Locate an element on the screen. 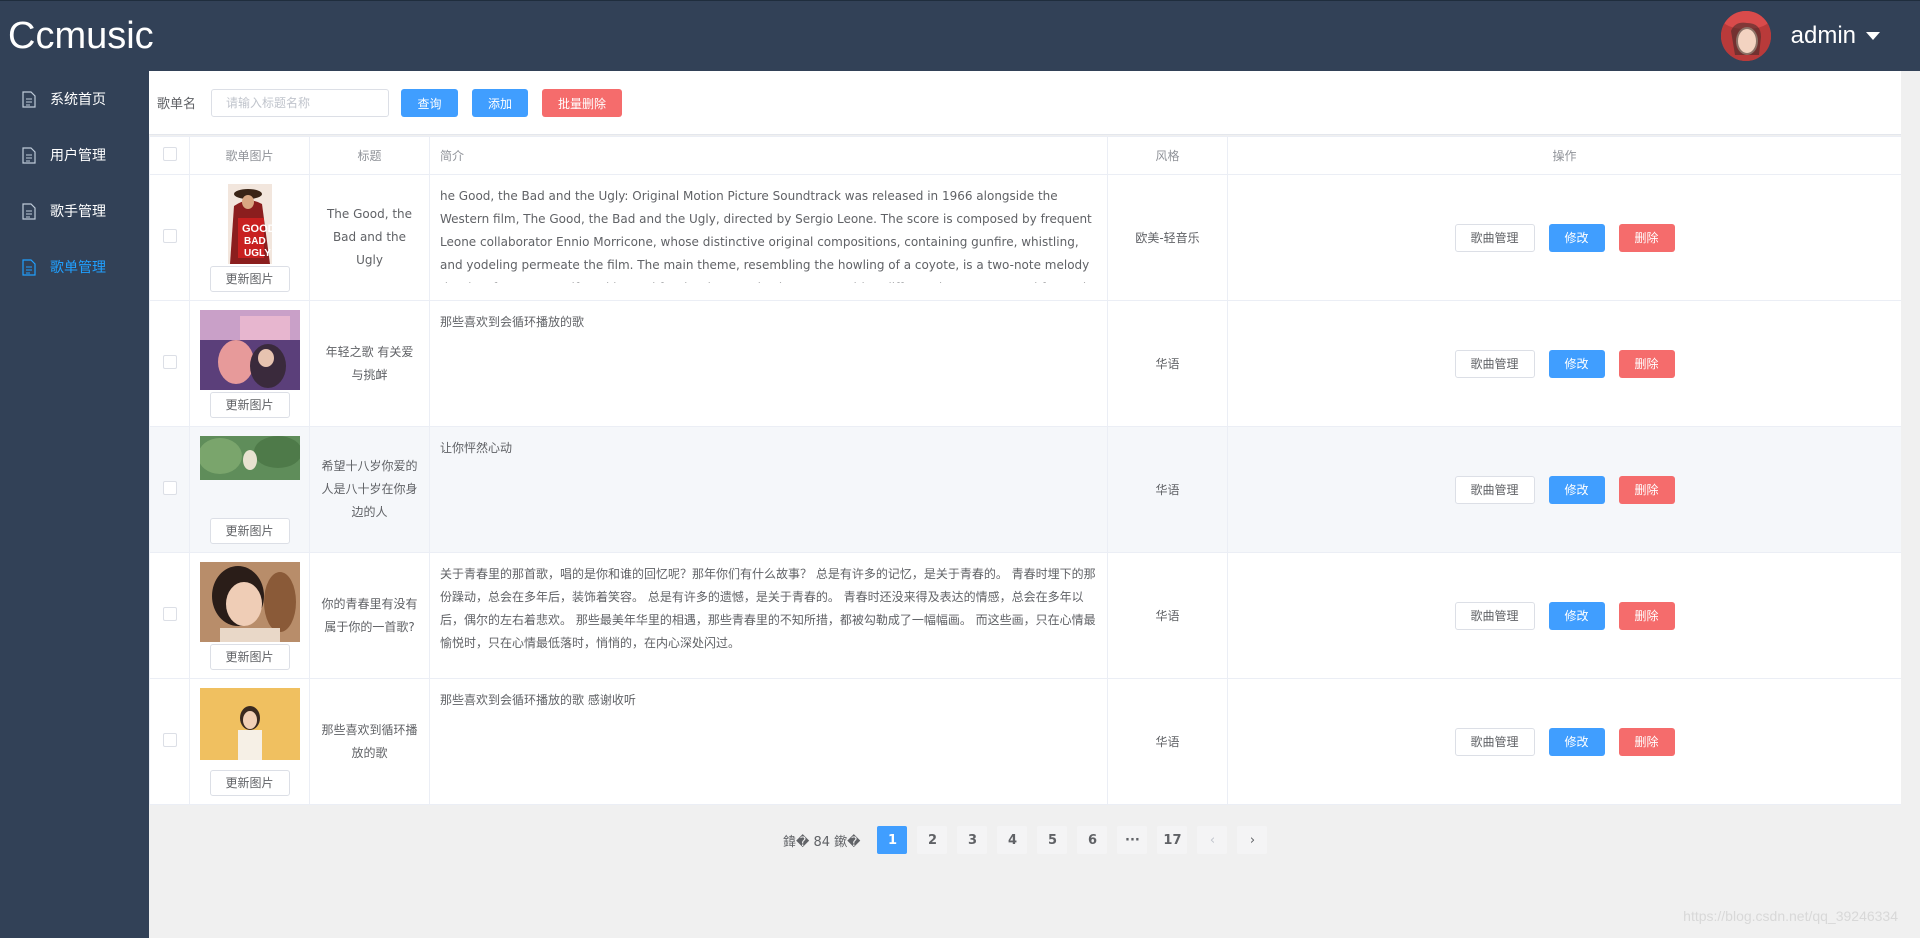 This screenshot has height=938, width=1920. page-button: 4 is located at coordinates (1012, 840).